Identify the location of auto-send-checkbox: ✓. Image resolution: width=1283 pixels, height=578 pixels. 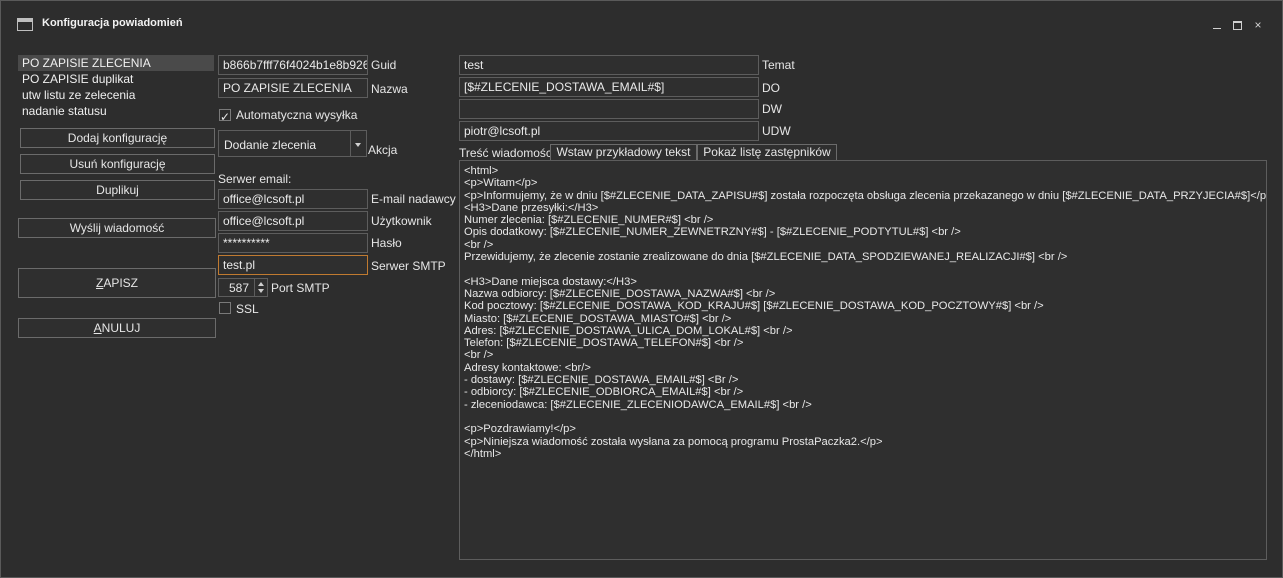
(225, 116).